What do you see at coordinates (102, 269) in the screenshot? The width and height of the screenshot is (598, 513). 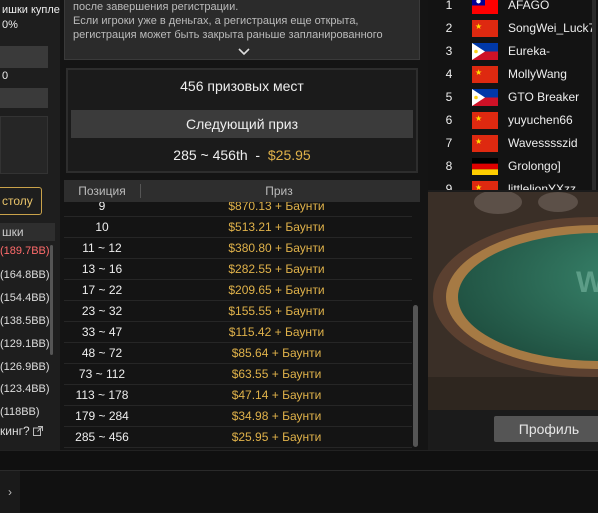 I see `row-position: 13 ~ 16` at bounding box center [102, 269].